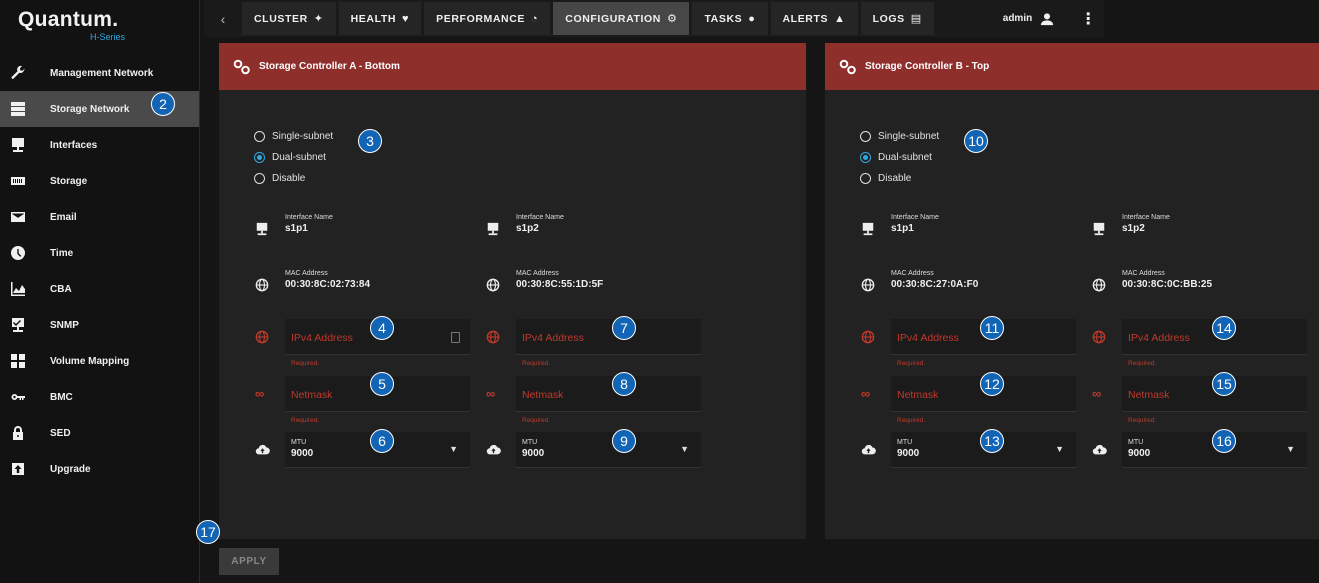  I want to click on tab-logs: LOGS ▤, so click(897, 18).